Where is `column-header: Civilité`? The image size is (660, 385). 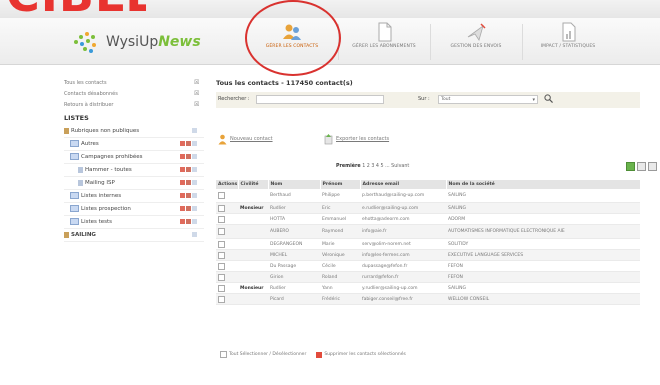 column-header: Civilité is located at coordinates (253, 184).